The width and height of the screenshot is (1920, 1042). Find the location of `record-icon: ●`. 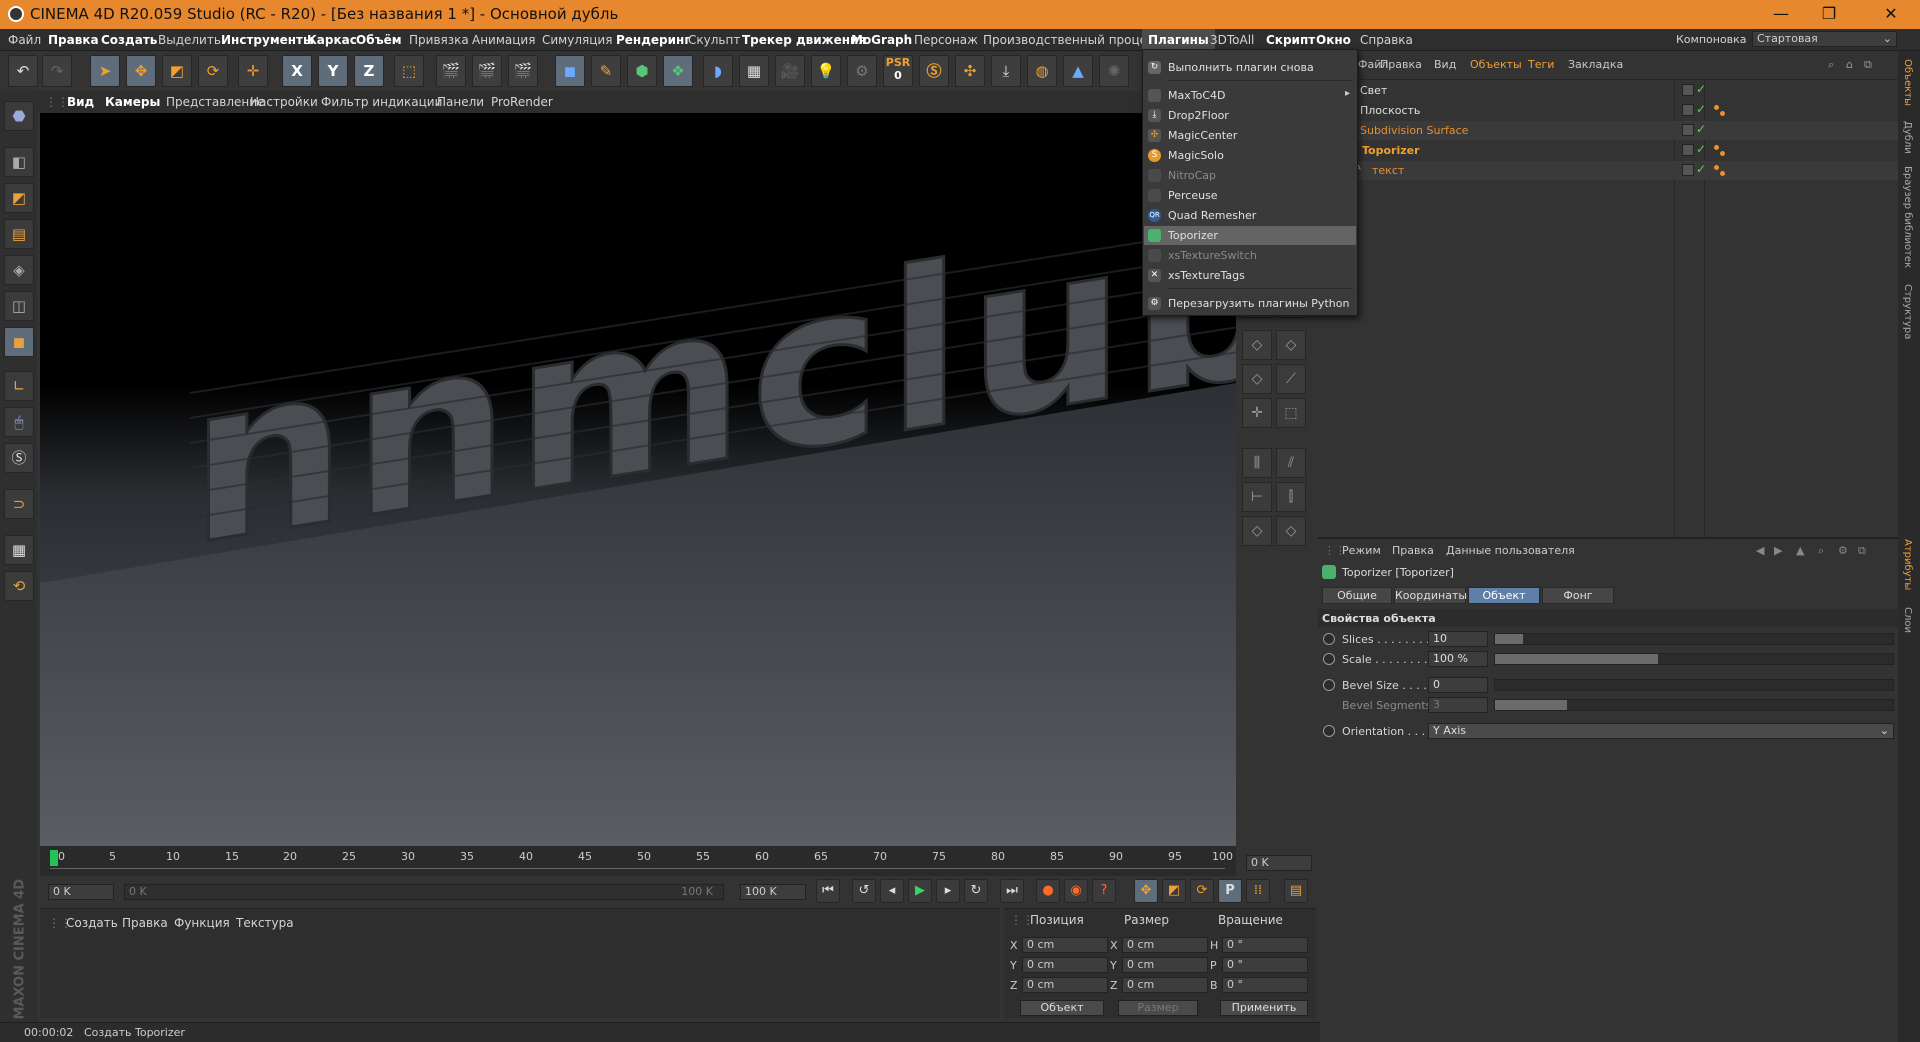

record-icon: ● is located at coordinates (1048, 891).